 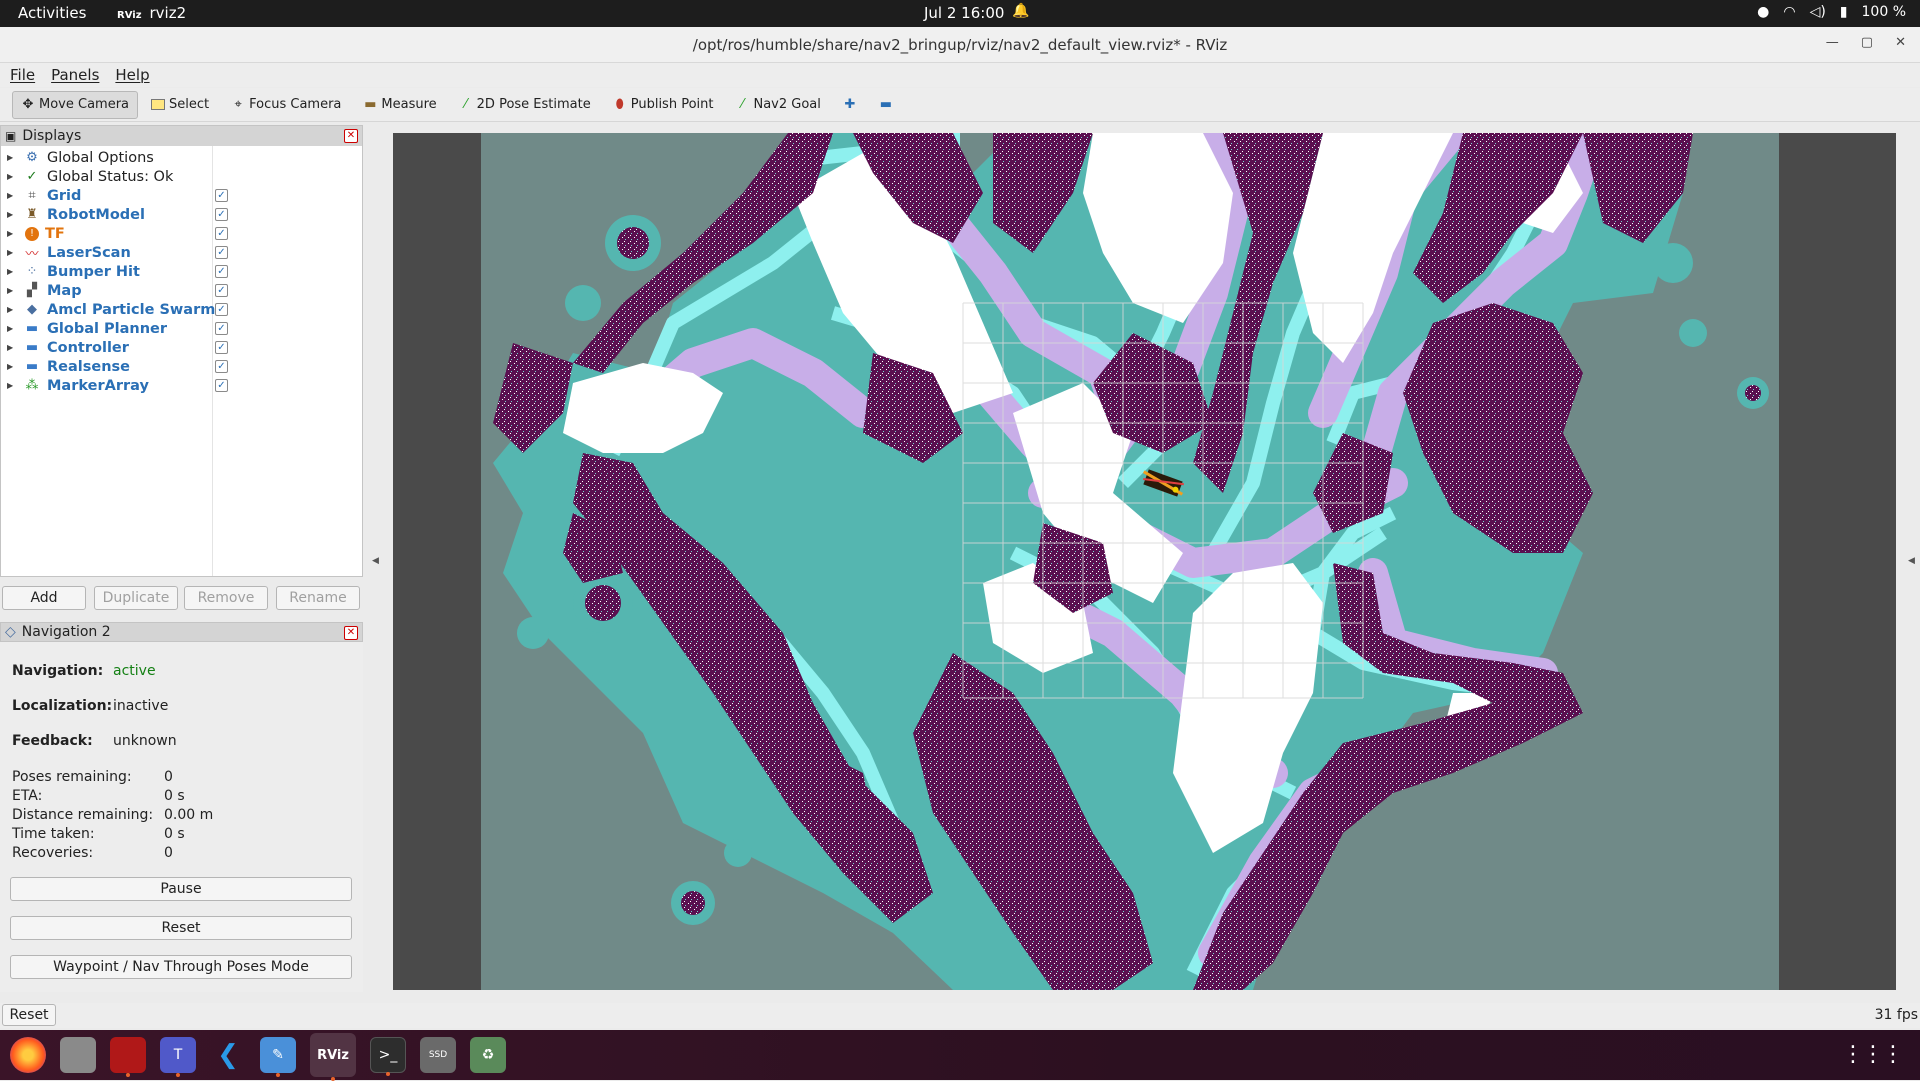 I want to click on display-item-global-planner: ▶ ▬ Global Planner, so click(x=181, y=328).